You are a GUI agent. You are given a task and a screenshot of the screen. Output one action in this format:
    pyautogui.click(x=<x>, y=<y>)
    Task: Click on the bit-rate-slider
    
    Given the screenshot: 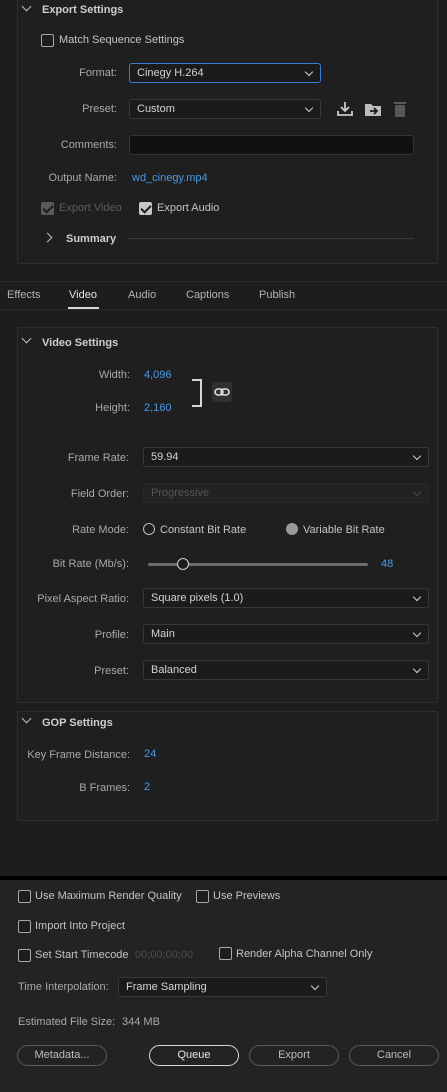 What is the action you would take?
    pyautogui.click(x=258, y=564)
    